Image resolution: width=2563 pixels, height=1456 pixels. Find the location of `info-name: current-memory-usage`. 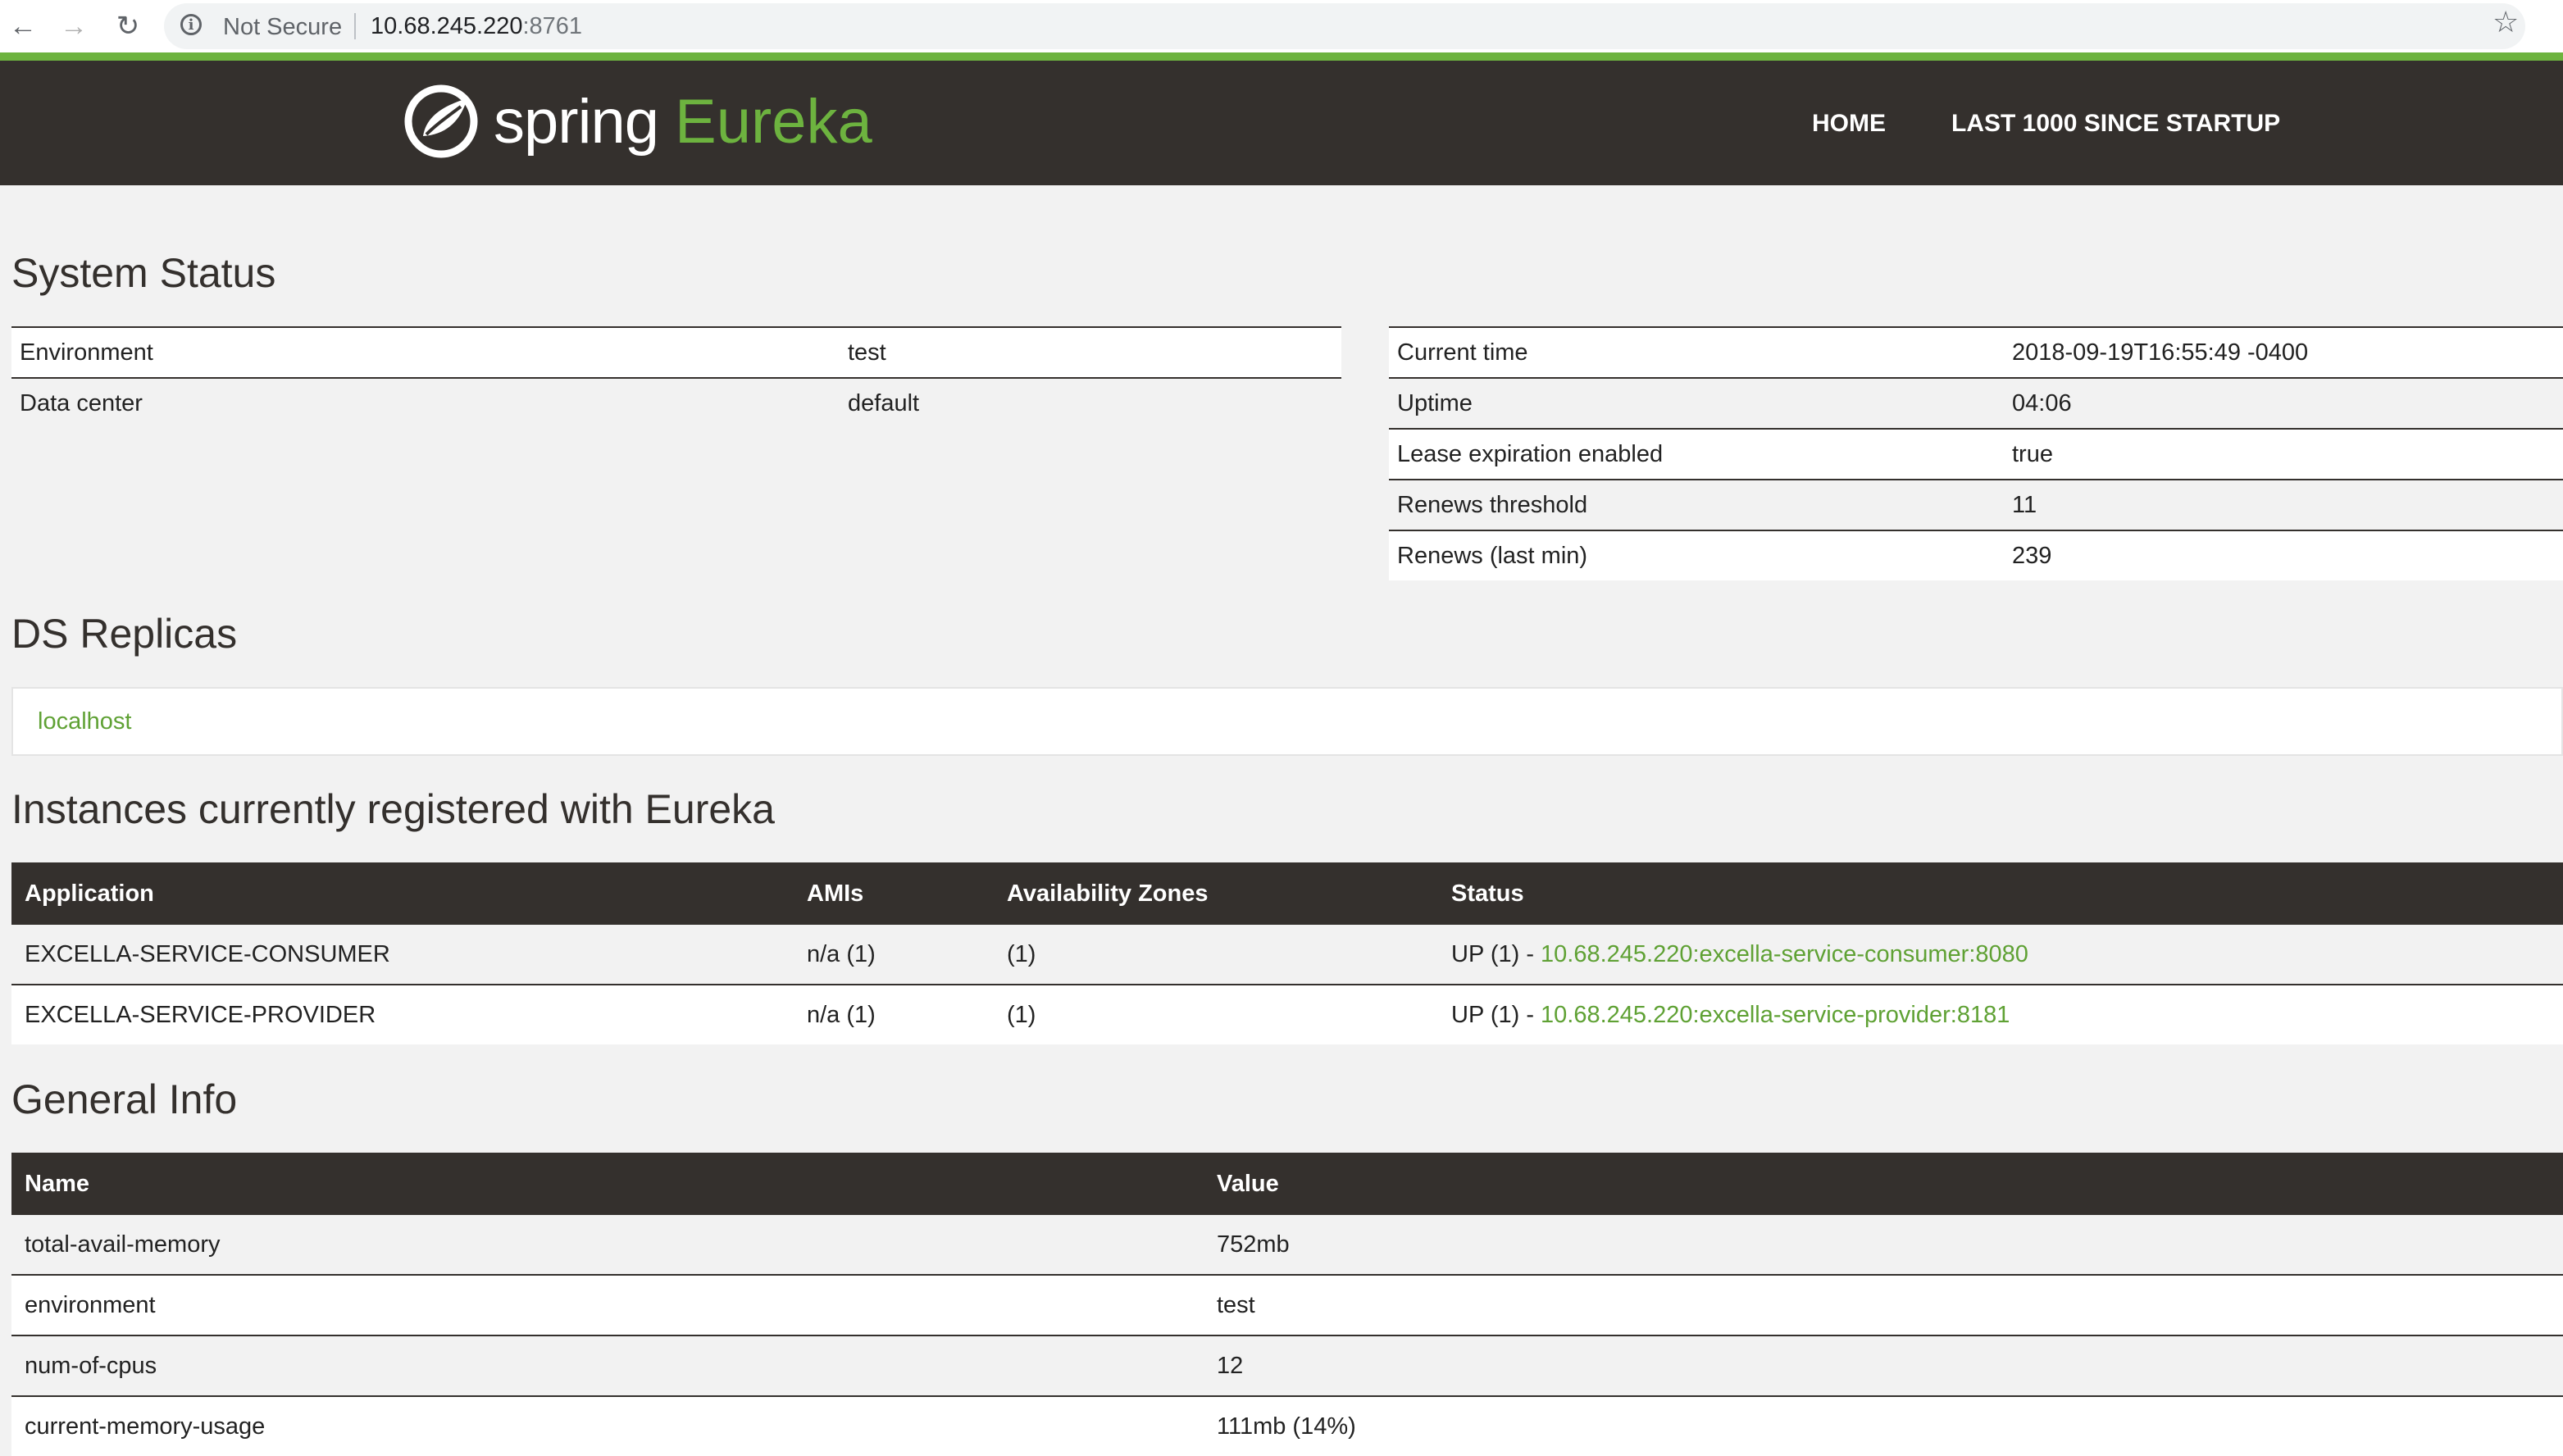

info-name: current-memory-usage is located at coordinates (607, 1425).